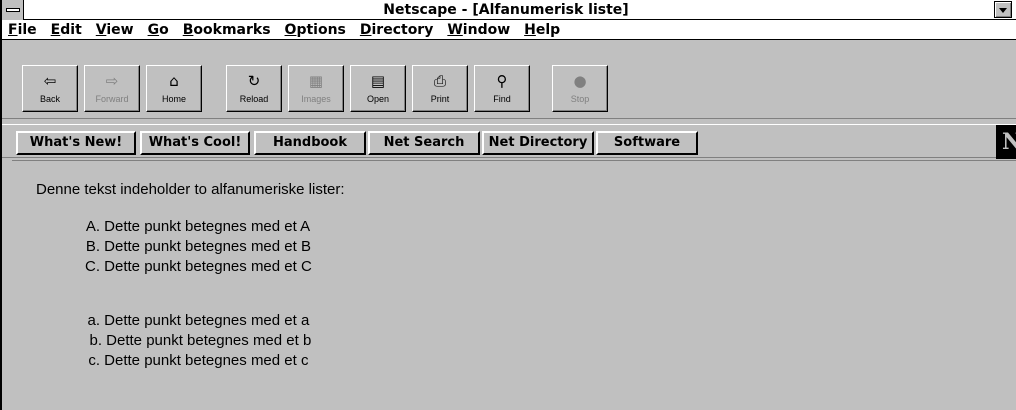 This screenshot has width=1016, height=410. I want to click on system-menu-button, so click(13, 10).